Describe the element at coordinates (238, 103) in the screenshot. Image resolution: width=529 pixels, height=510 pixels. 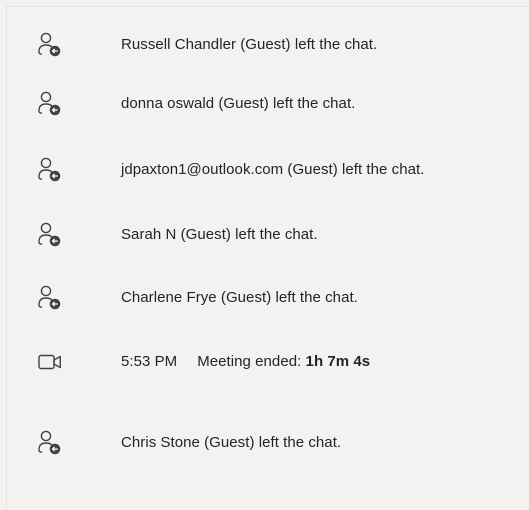
I see `chat-event-text: donna oswald (Guest) left the chat.` at that location.